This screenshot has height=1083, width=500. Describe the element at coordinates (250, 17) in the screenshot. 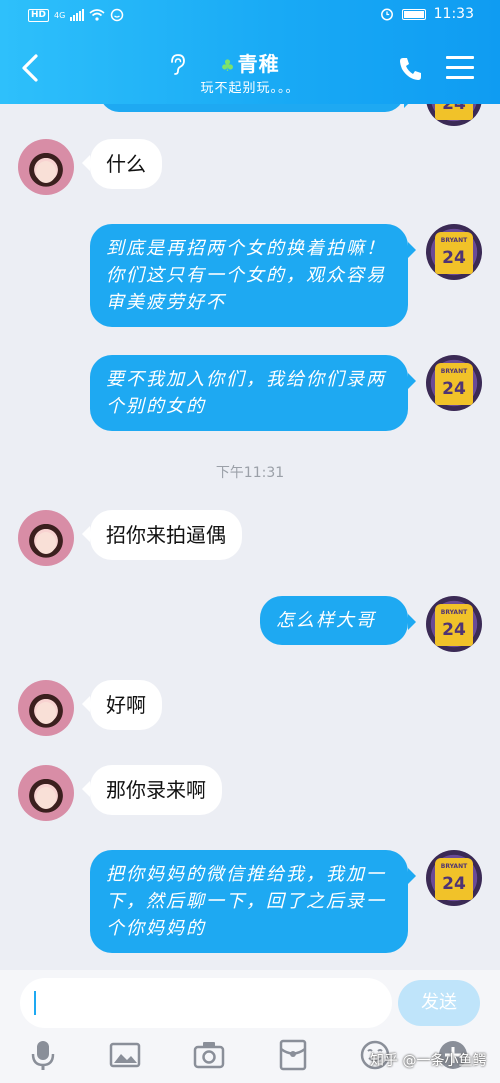

I see `status-bar: HD 4G 11:33` at that location.